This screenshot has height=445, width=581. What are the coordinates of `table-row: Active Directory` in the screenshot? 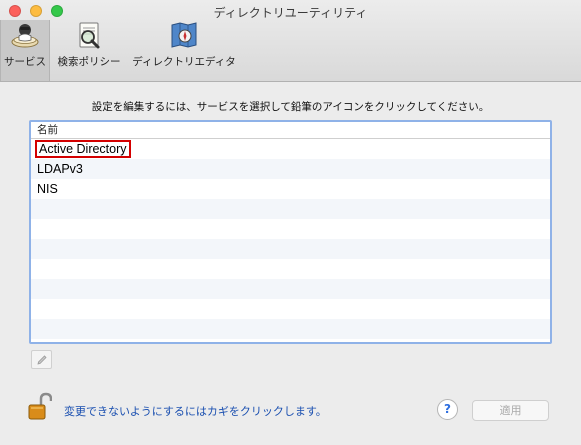 It's located at (290, 149).